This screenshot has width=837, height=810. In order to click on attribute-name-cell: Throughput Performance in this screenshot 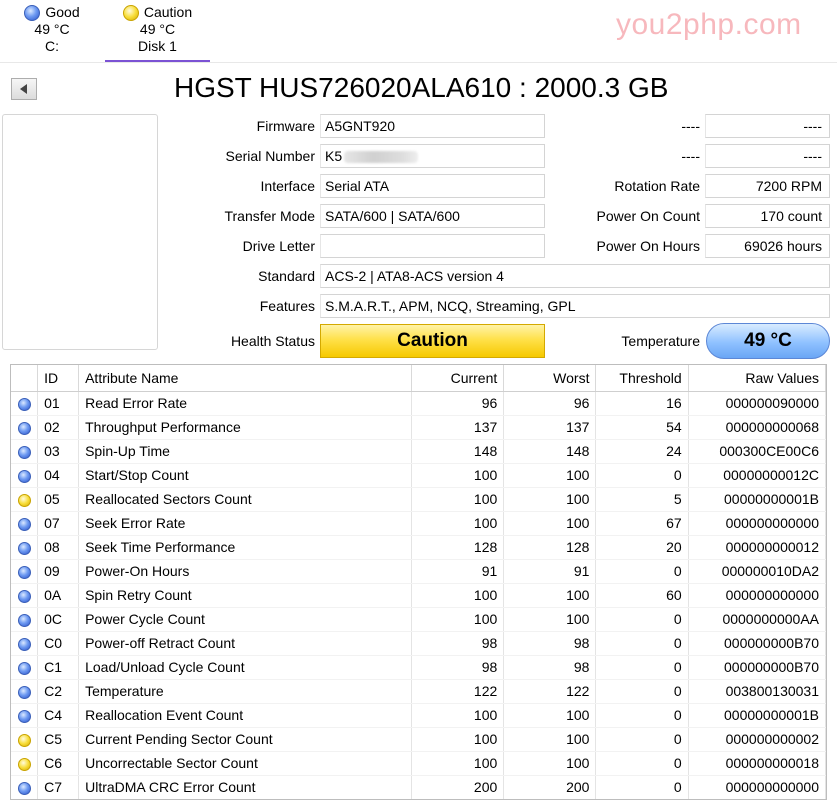, I will do `click(245, 427)`.